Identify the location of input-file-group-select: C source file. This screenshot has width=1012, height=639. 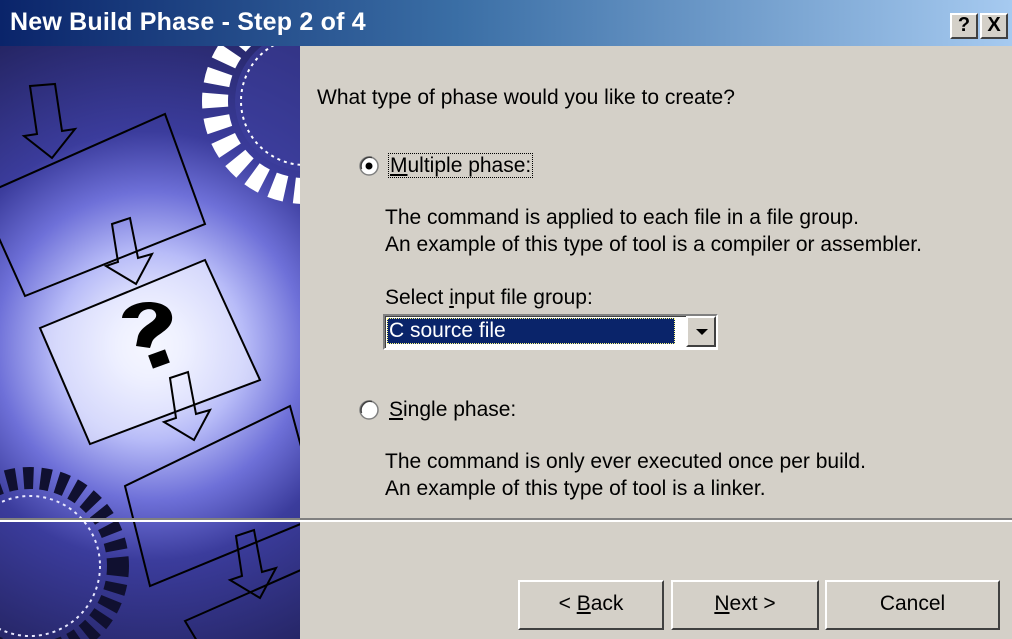
(550, 332).